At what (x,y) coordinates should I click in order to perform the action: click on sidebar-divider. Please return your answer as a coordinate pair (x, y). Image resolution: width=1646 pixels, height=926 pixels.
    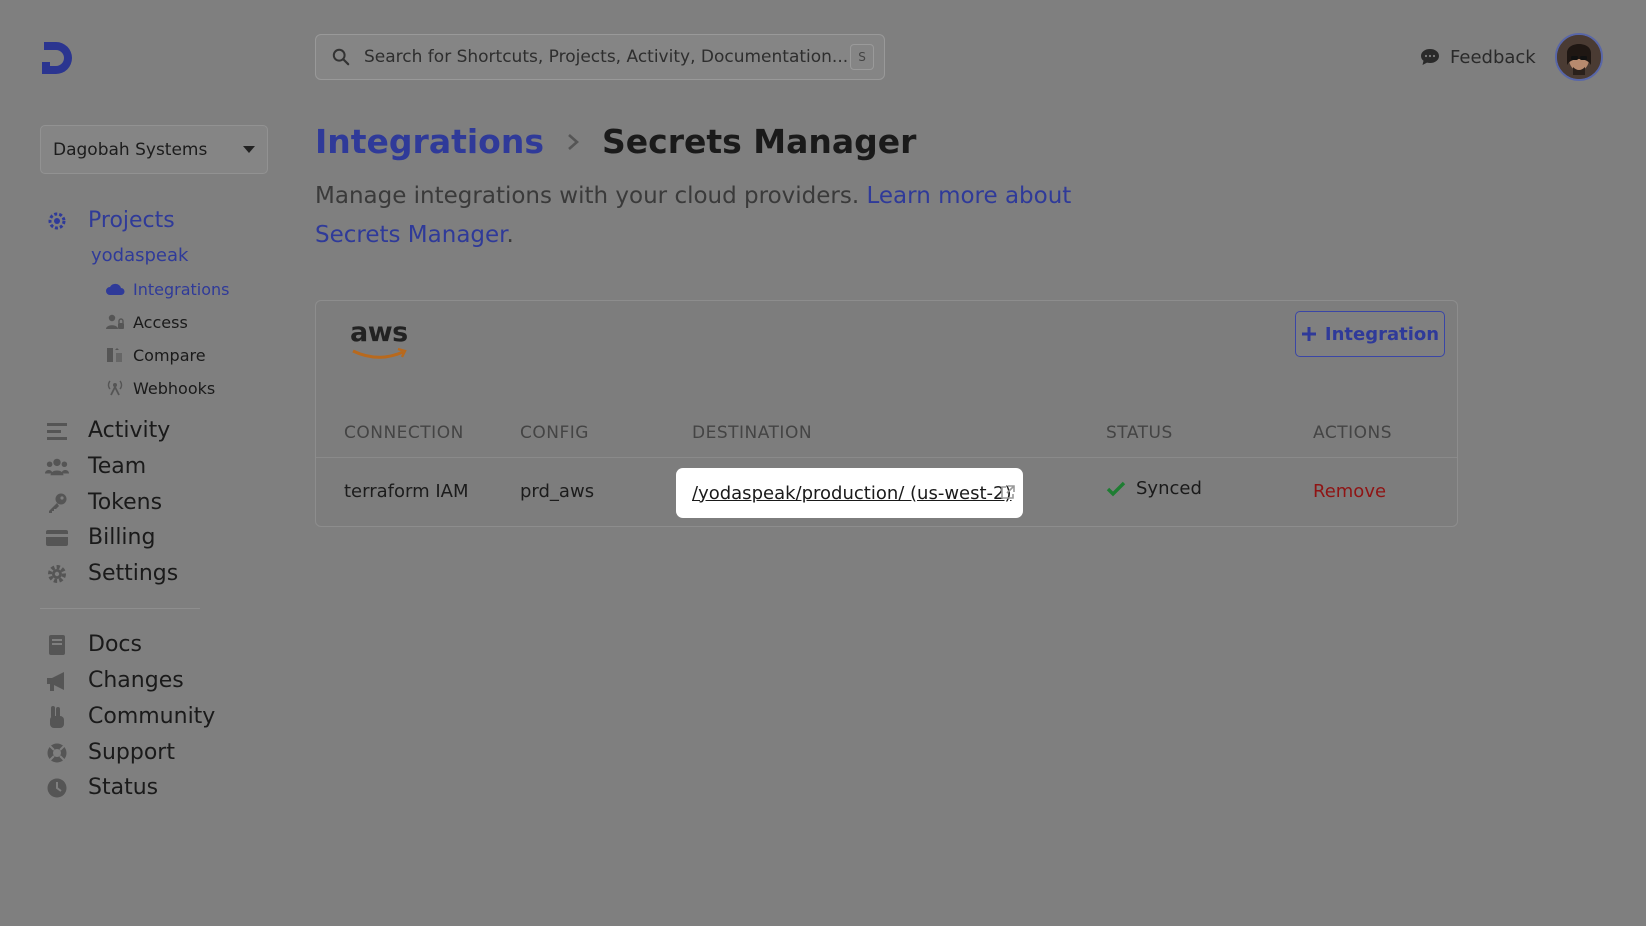
    Looking at the image, I should click on (120, 608).